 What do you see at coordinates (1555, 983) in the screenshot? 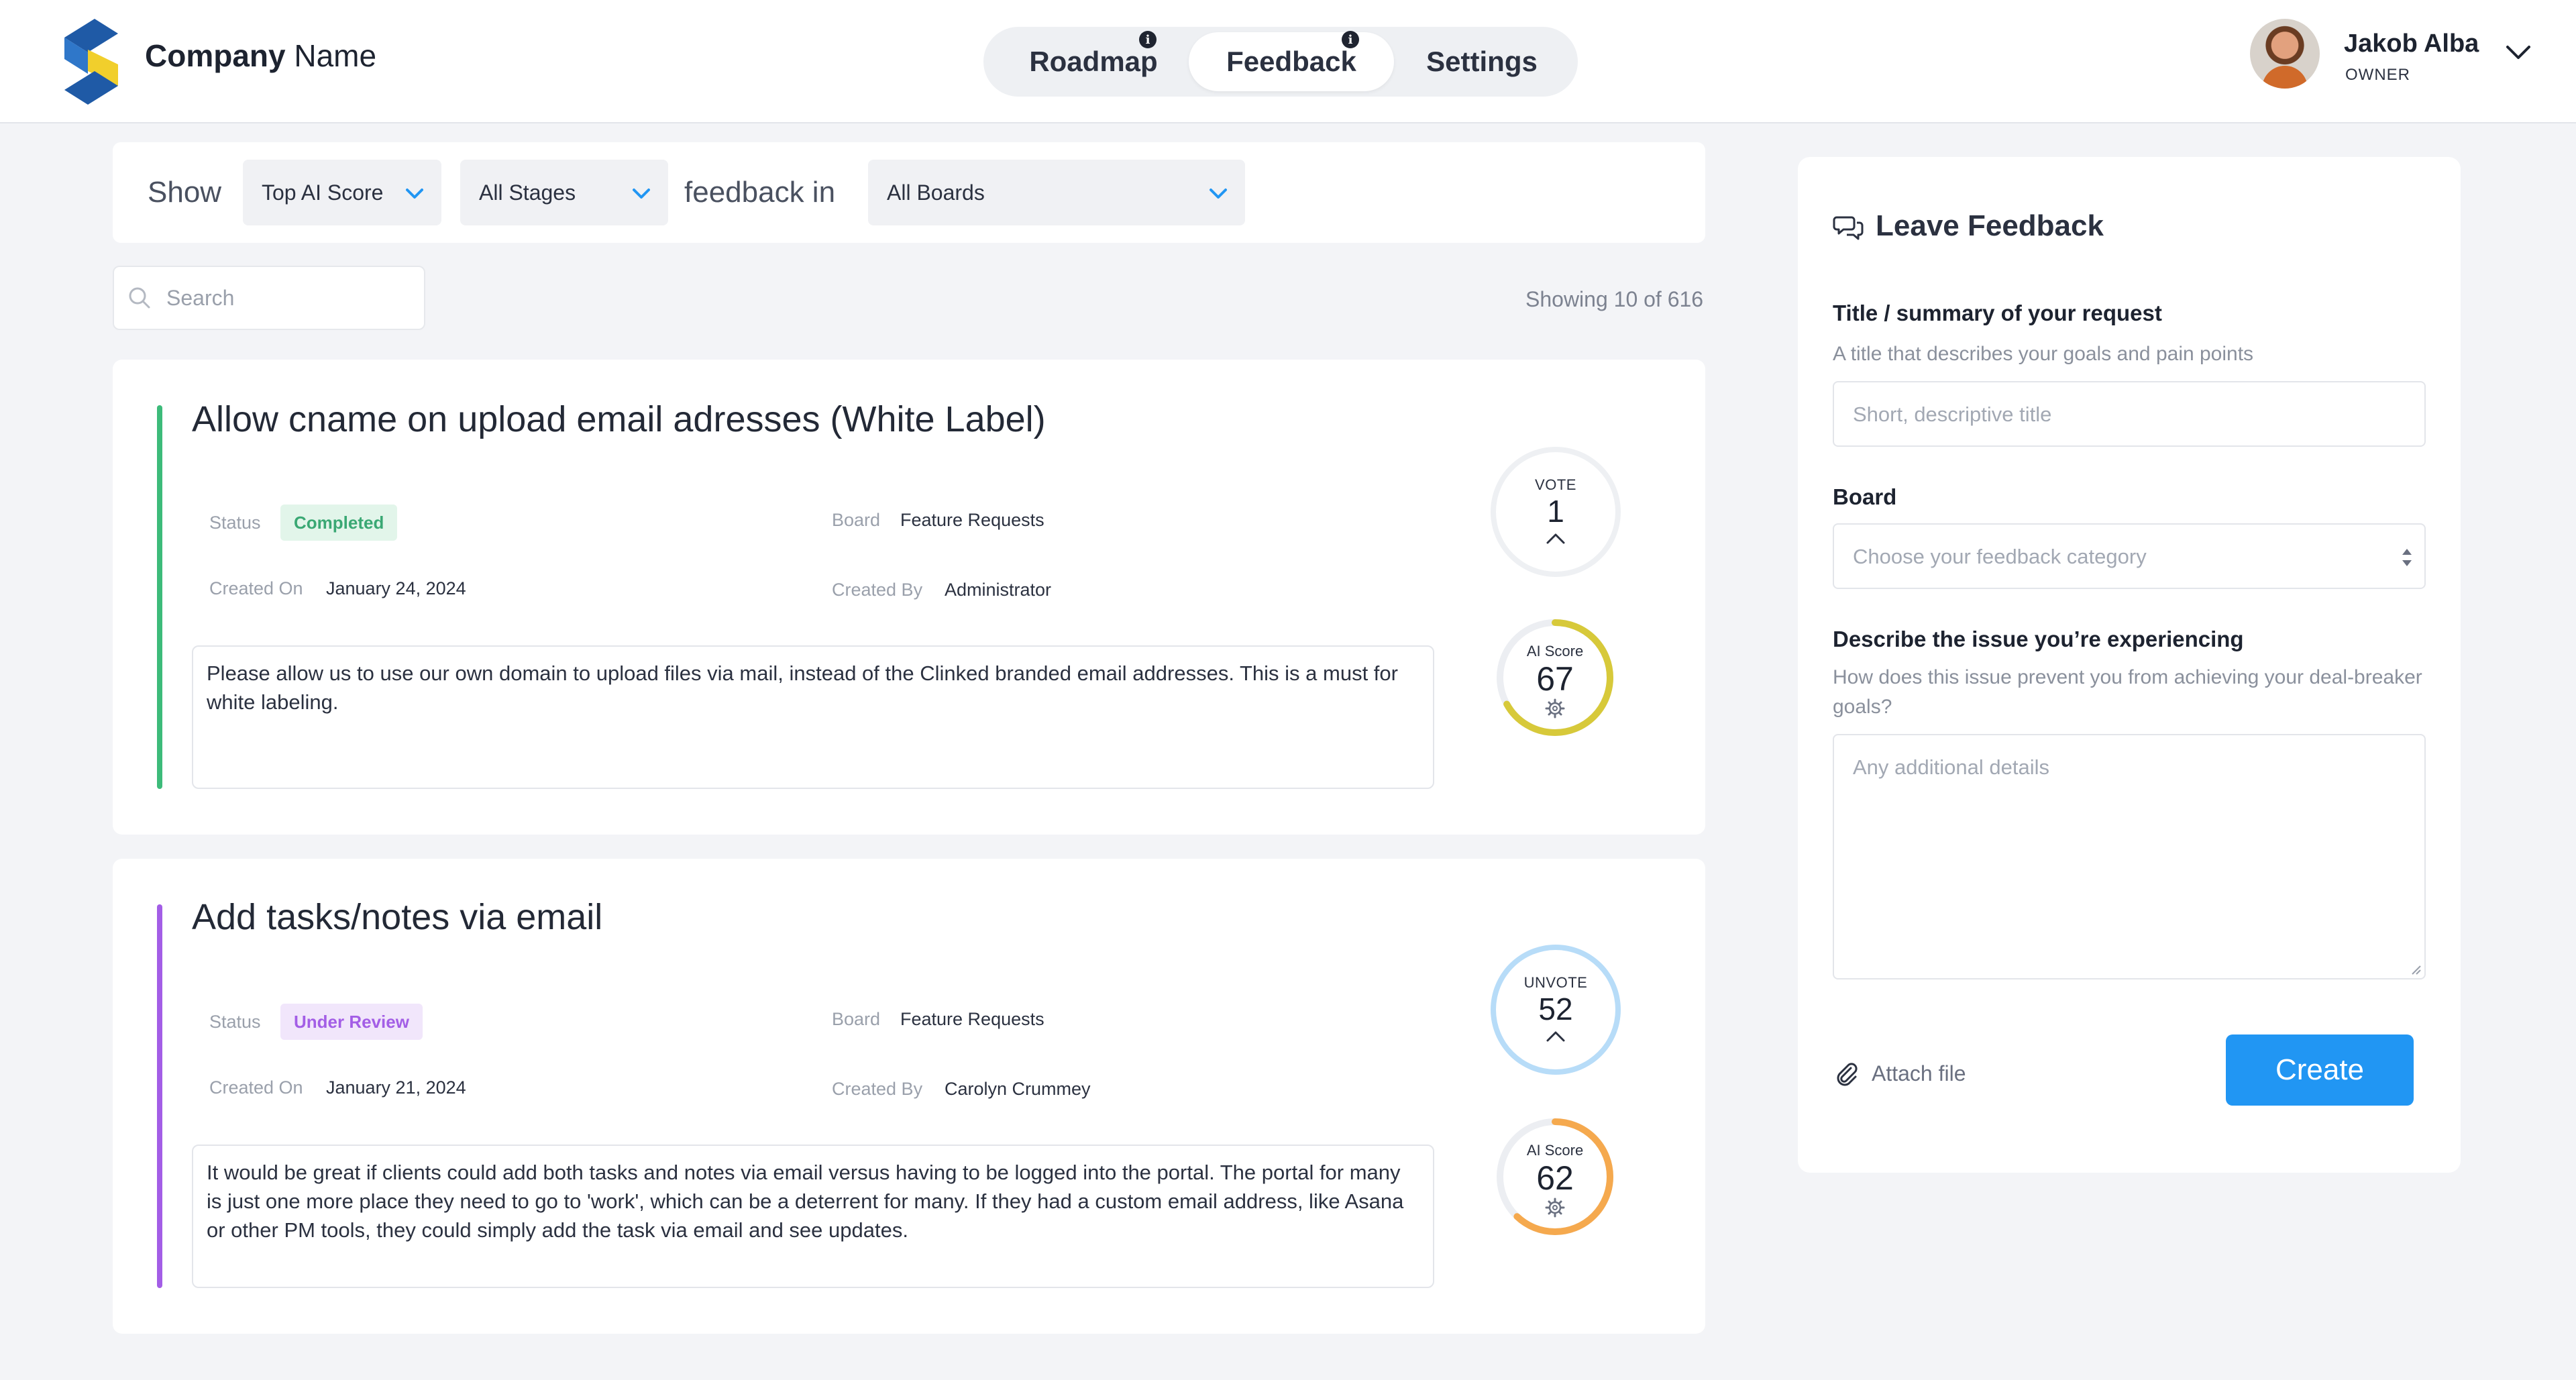
I see `vote-label: UNVOTE` at bounding box center [1555, 983].